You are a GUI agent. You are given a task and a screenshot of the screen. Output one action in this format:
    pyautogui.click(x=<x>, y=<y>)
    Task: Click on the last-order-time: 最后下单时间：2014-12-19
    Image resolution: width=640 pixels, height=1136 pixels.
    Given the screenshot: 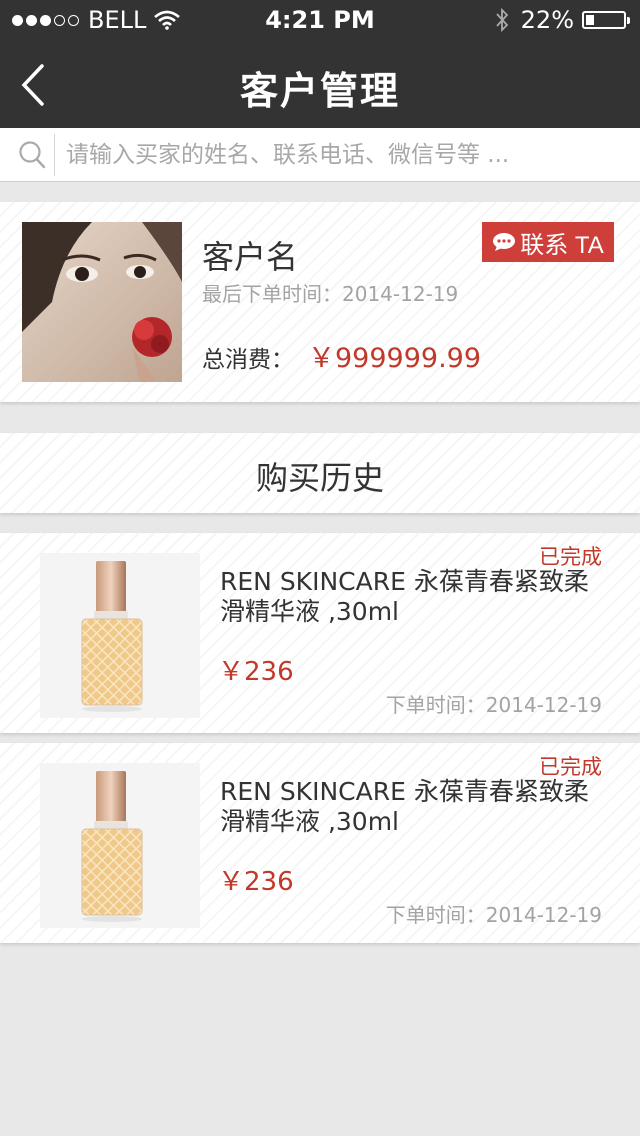 What is the action you would take?
    pyautogui.click(x=330, y=294)
    